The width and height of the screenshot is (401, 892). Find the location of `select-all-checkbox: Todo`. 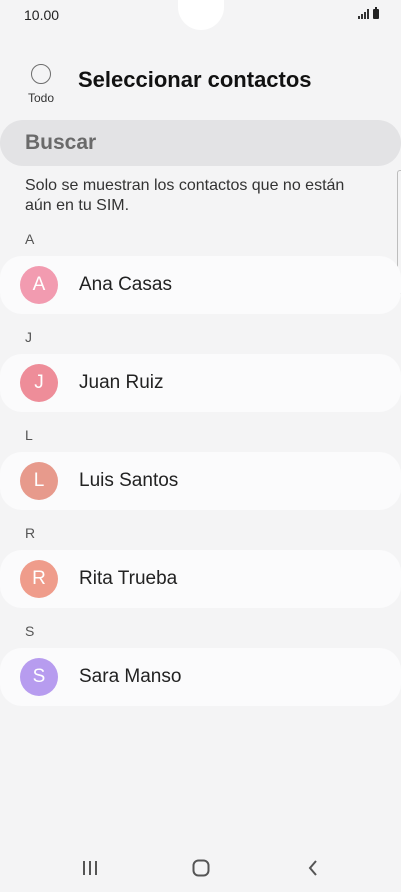

select-all-checkbox: Todo is located at coordinates (41, 84).